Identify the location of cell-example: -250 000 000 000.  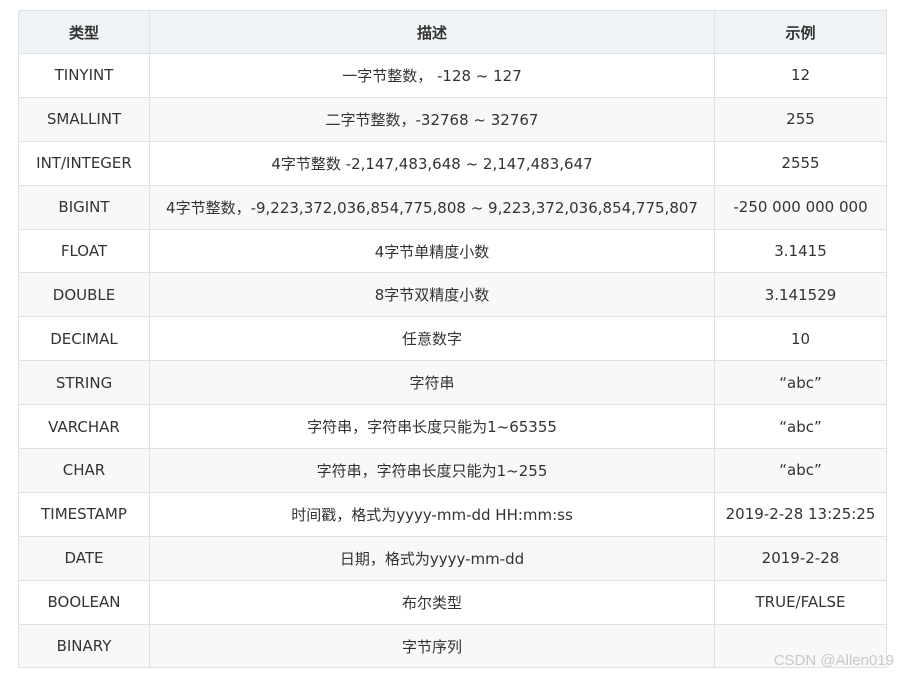
(800, 207).